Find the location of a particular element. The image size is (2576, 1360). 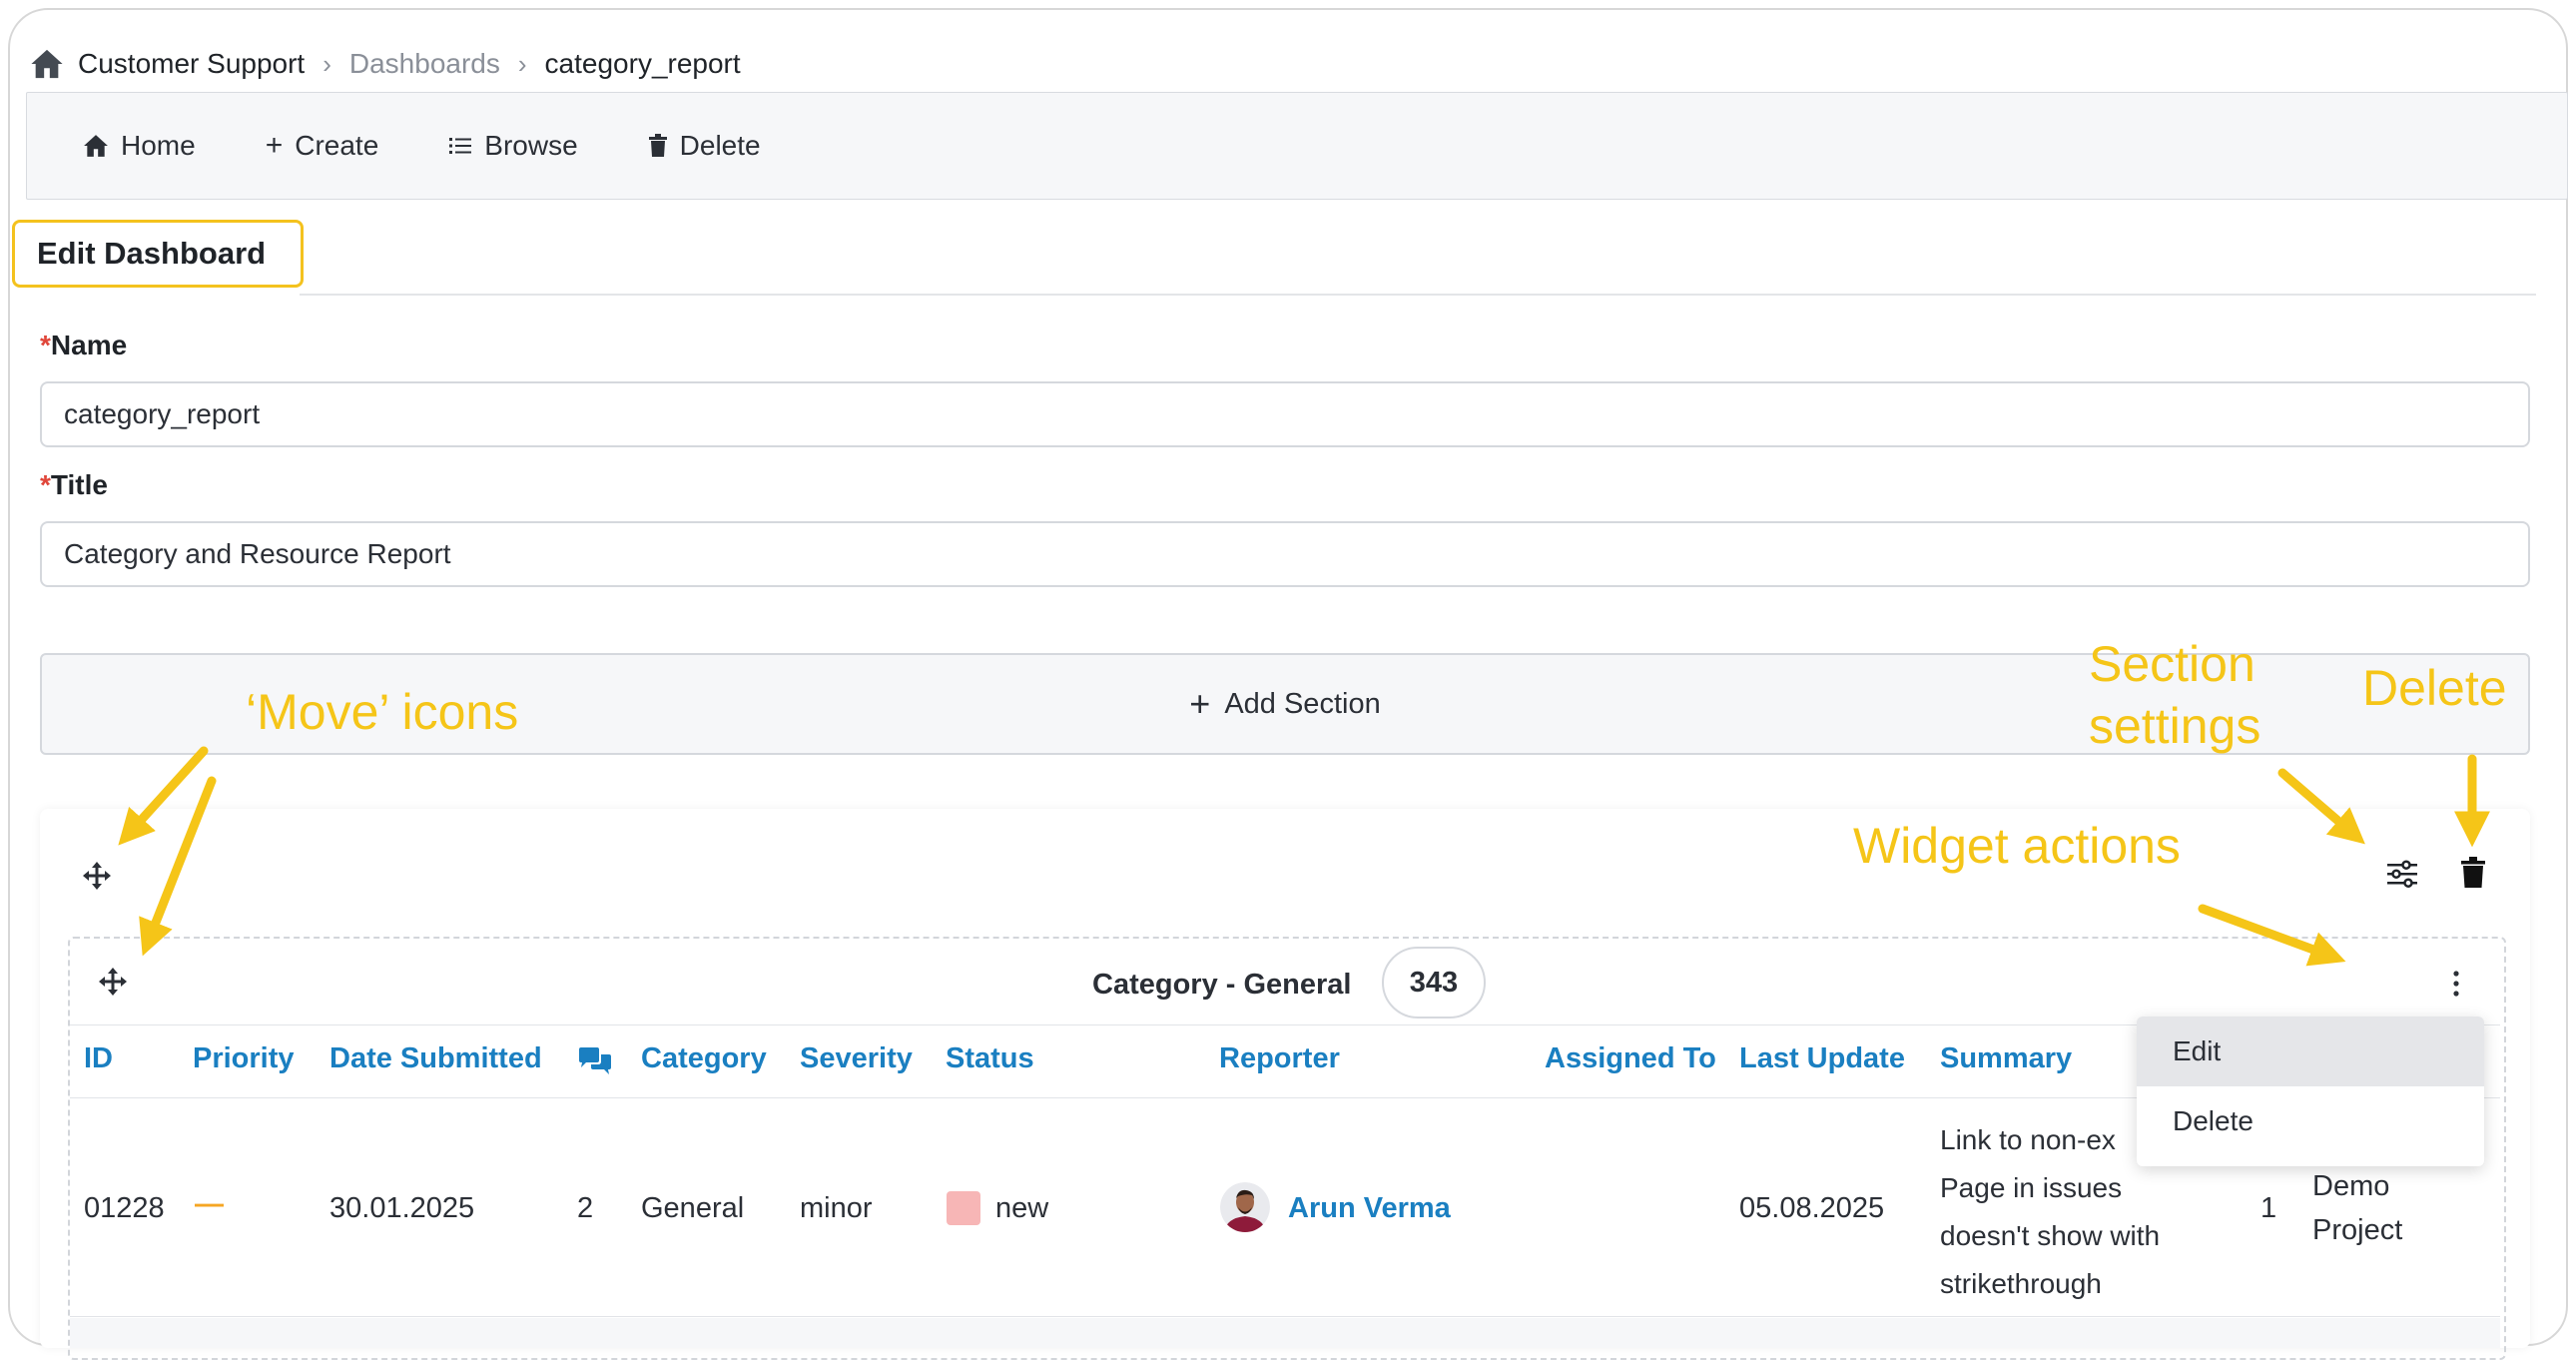

reporter-link: Arun Verma is located at coordinates (1369, 1208).